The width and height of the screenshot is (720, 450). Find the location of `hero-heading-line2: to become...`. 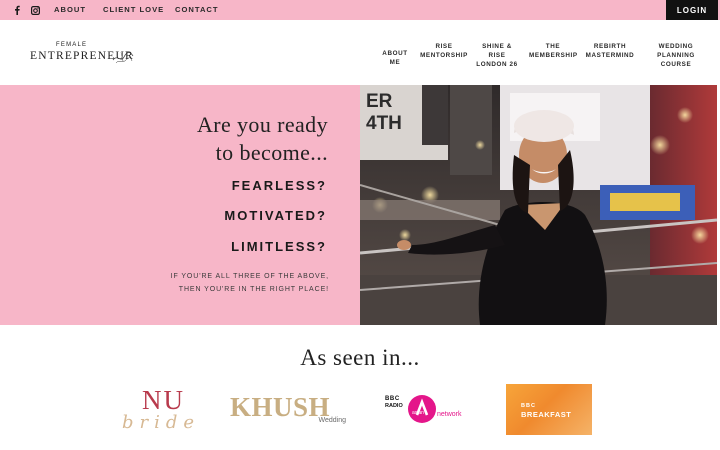

hero-heading-line2: to become... is located at coordinates (271, 152).